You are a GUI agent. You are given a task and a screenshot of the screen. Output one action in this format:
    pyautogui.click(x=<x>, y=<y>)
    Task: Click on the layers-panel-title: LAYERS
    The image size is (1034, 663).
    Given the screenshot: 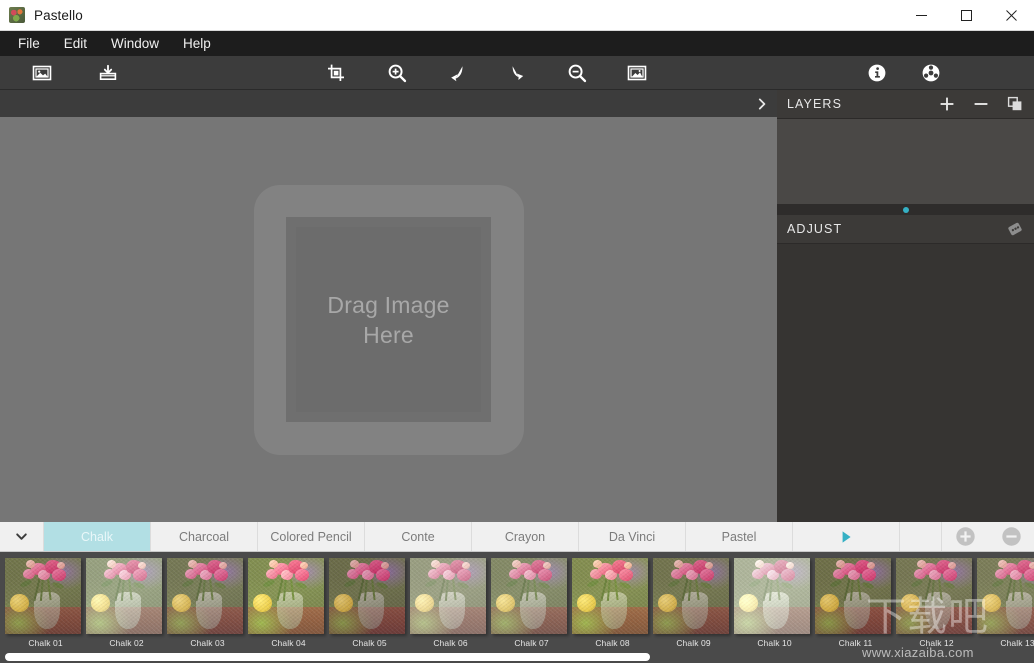 What is the action you would take?
    pyautogui.click(x=815, y=104)
    